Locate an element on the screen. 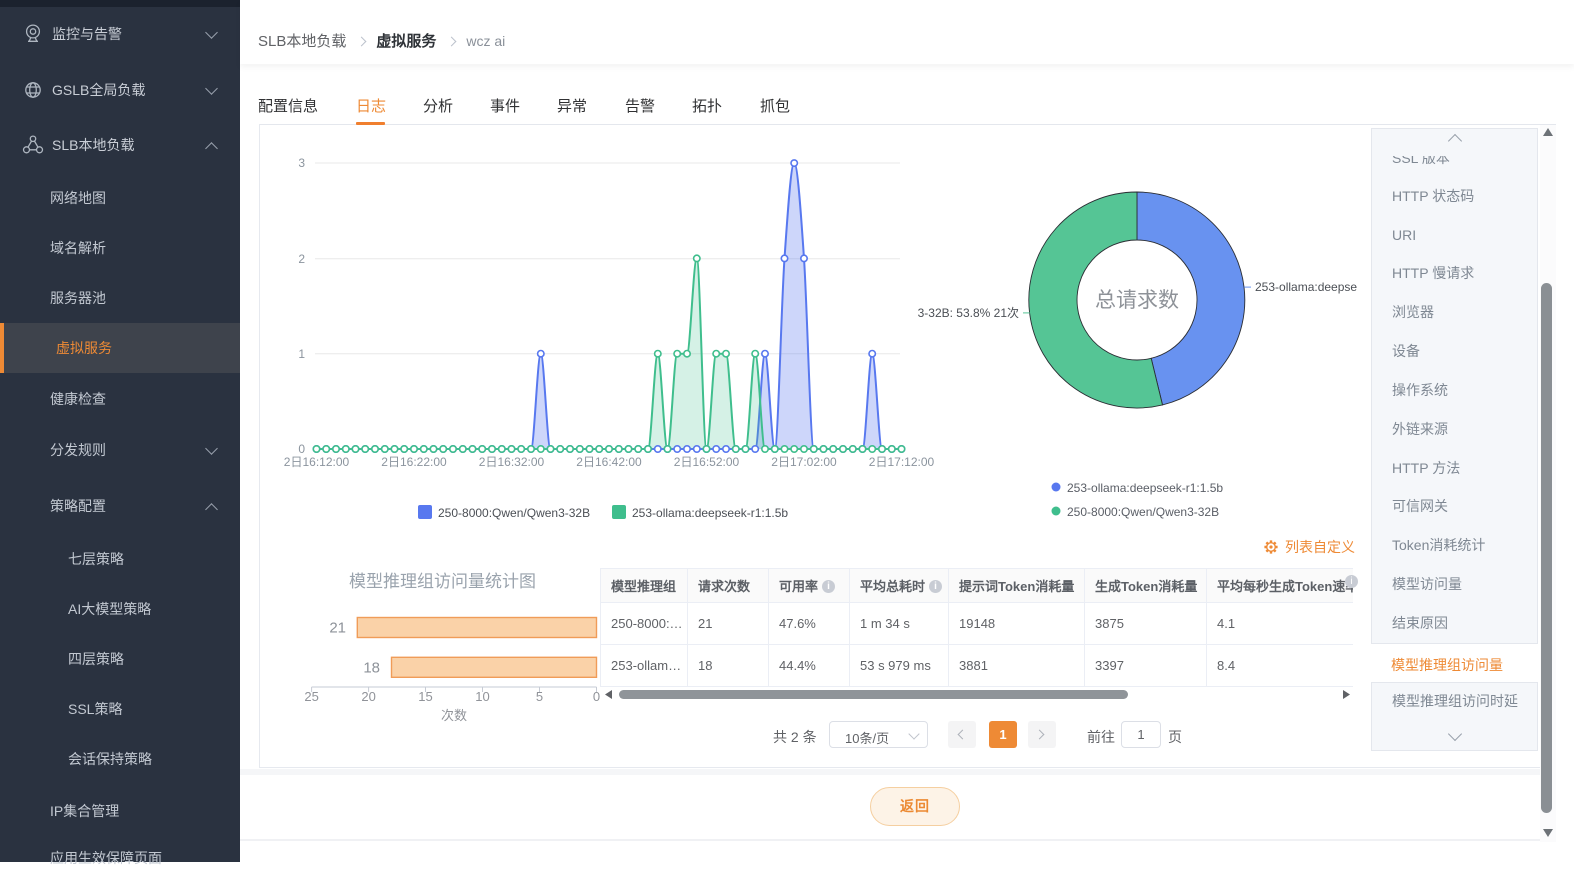 The image size is (1574, 883). svg-text: 2日16:42:00 is located at coordinates (609, 462).